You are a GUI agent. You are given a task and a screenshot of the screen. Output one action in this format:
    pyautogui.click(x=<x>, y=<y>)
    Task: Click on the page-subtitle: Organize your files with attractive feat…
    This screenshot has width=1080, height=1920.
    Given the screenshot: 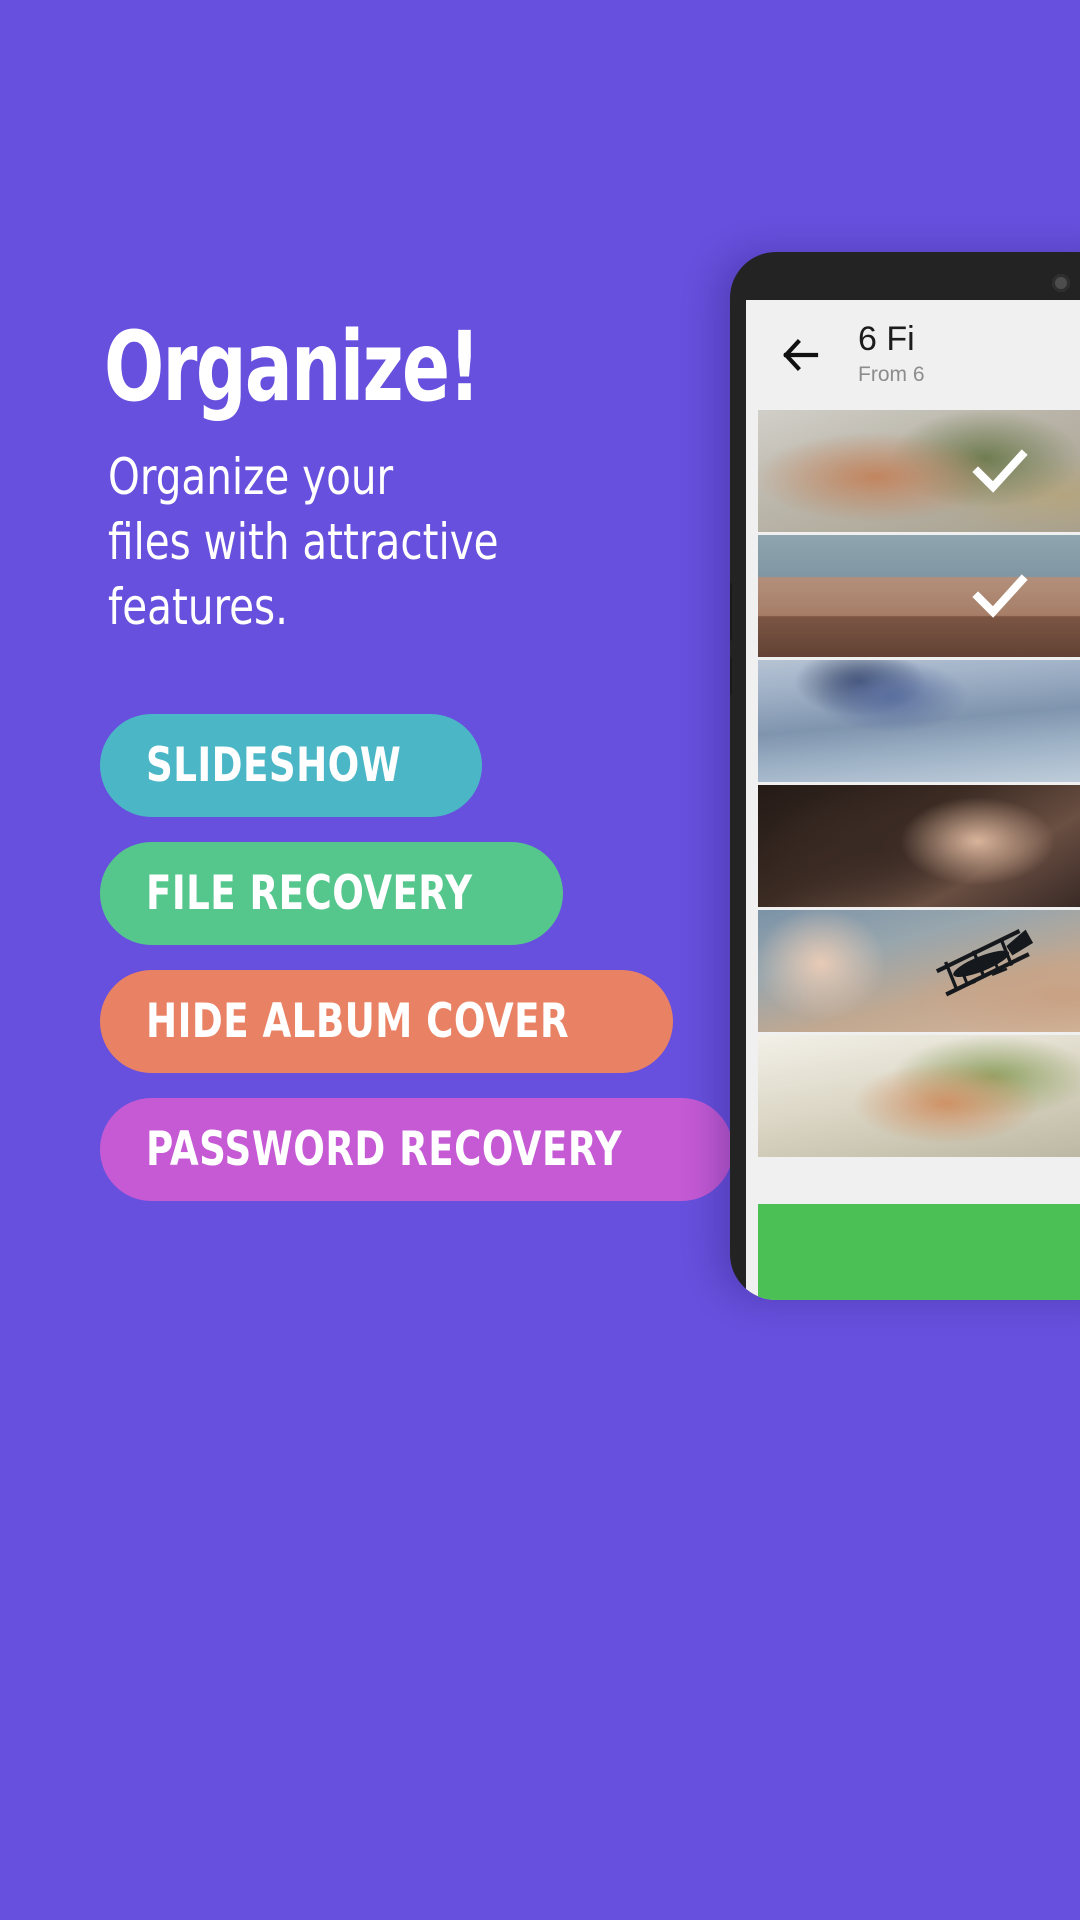 What is the action you would take?
    pyautogui.click(x=319, y=542)
    